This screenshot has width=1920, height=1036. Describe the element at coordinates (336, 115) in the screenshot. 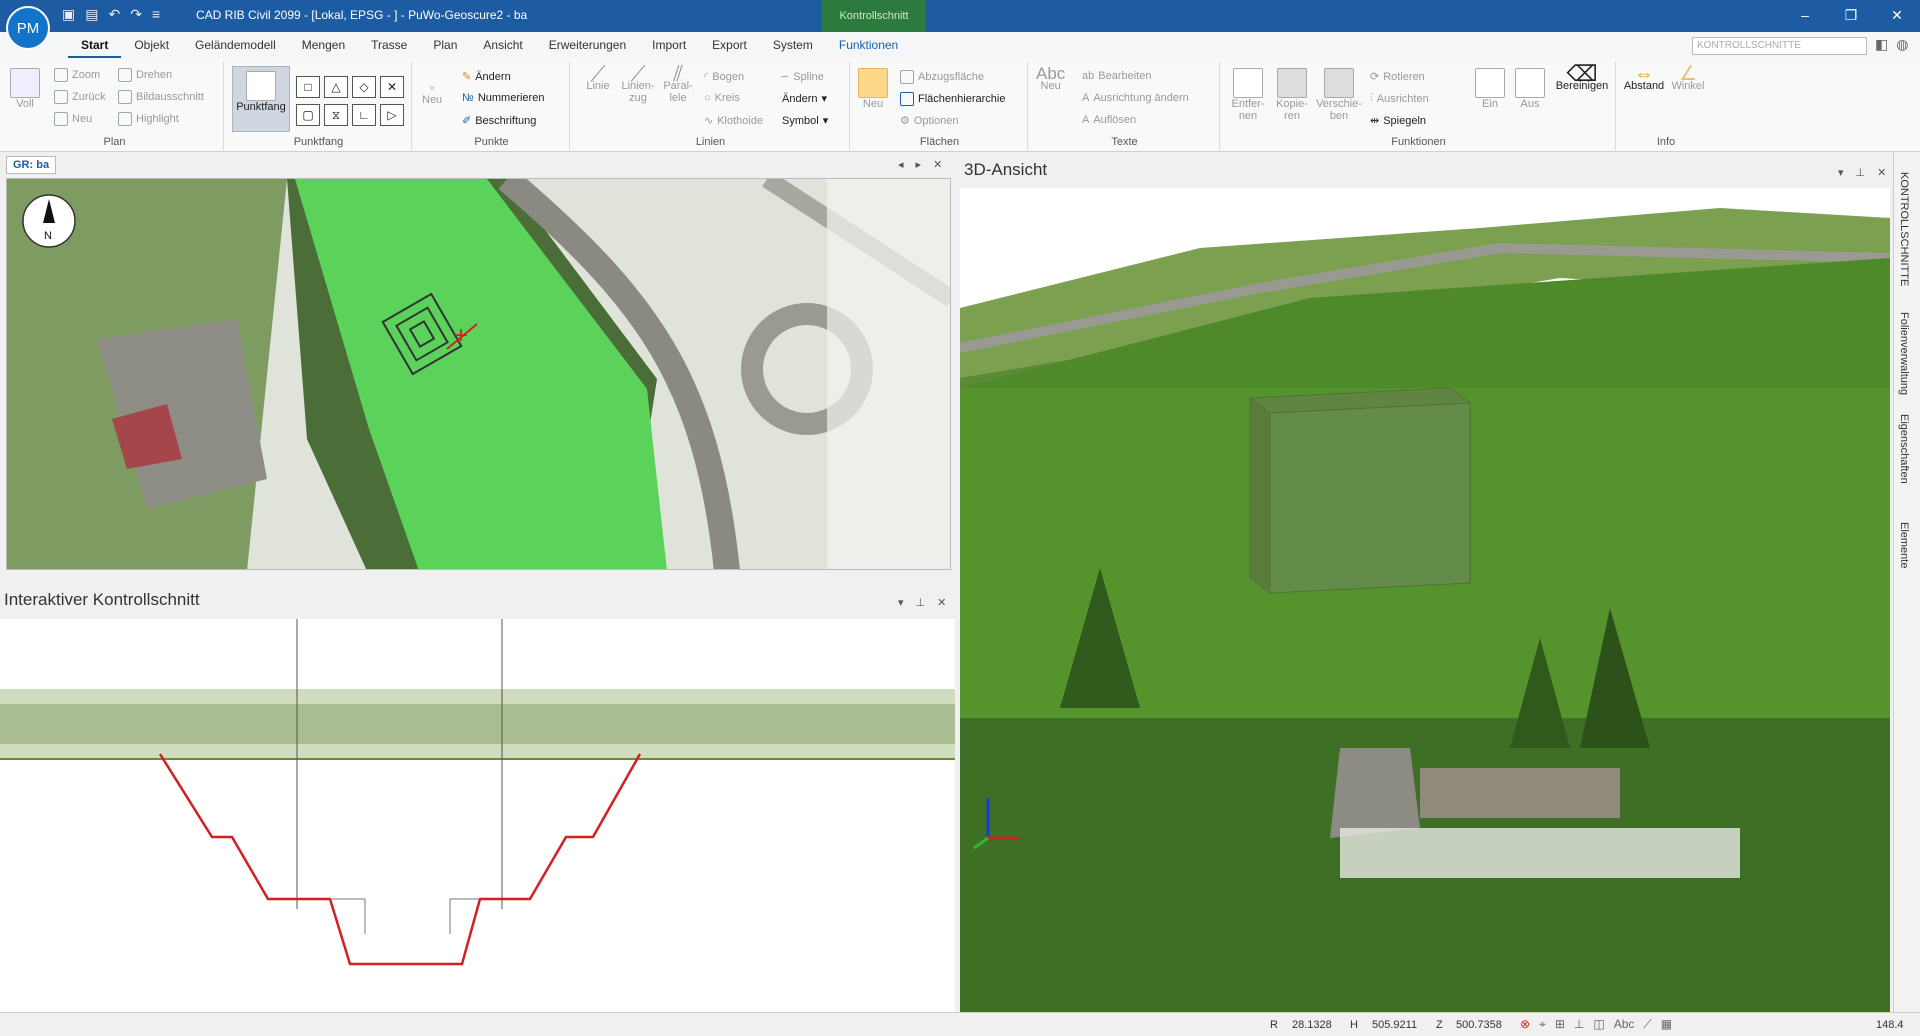

I see `snap-hourglass-button: ⧖` at that location.